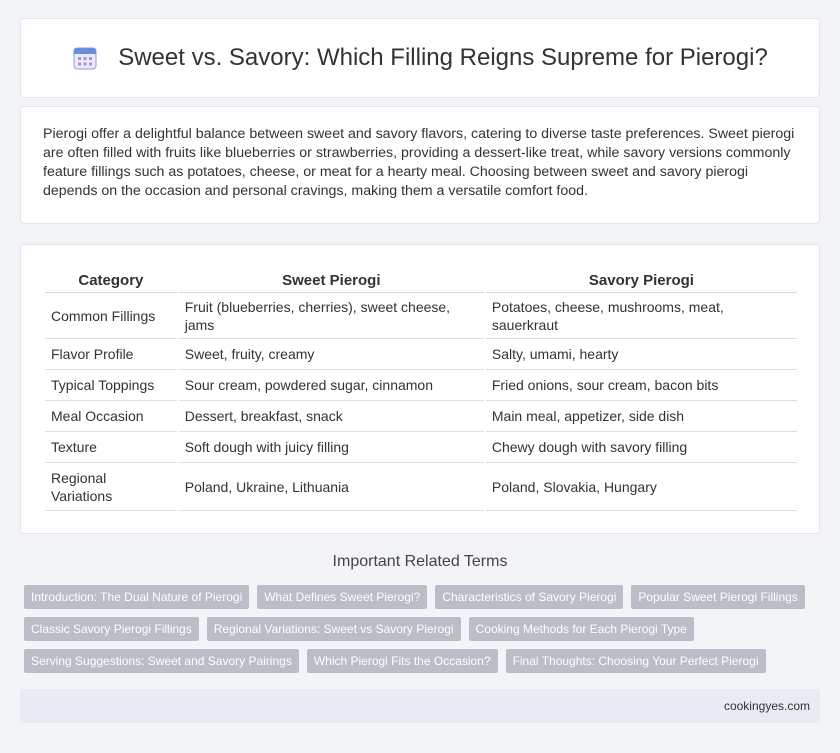 The width and height of the screenshot is (840, 753). Describe the element at coordinates (111, 629) in the screenshot. I see `related-term-tag: Classic Savory Pierogi Fillings` at that location.